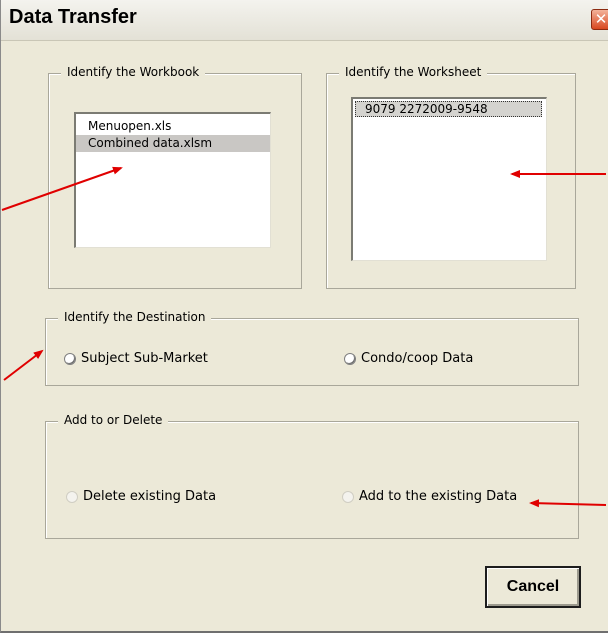 The height and width of the screenshot is (633, 608). Describe the element at coordinates (73, 17) in the screenshot. I see `window-title: Data Transfer` at that location.